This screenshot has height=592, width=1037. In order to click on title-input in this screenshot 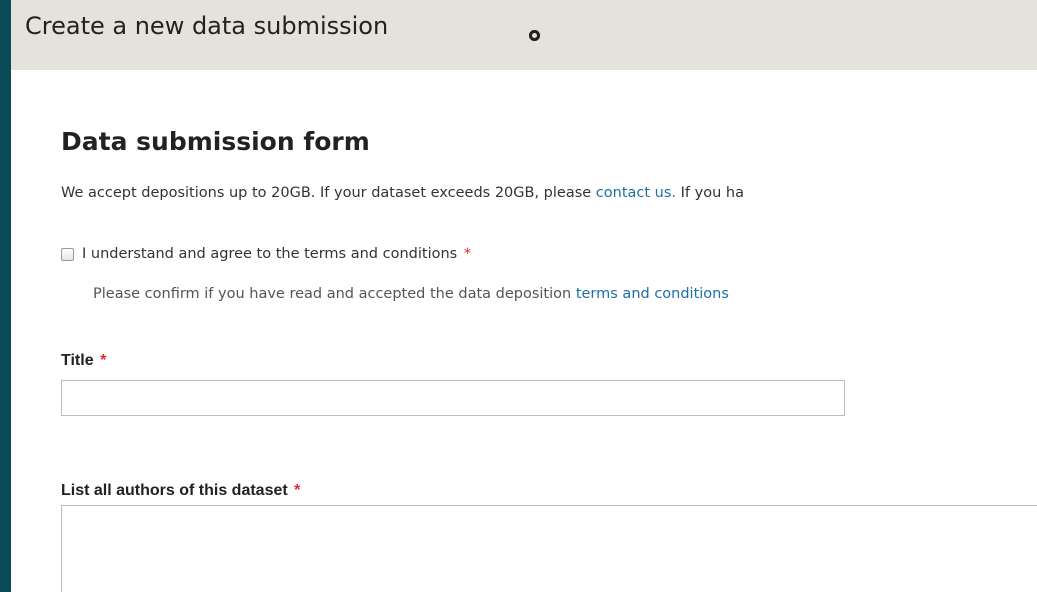, I will do `click(453, 398)`.